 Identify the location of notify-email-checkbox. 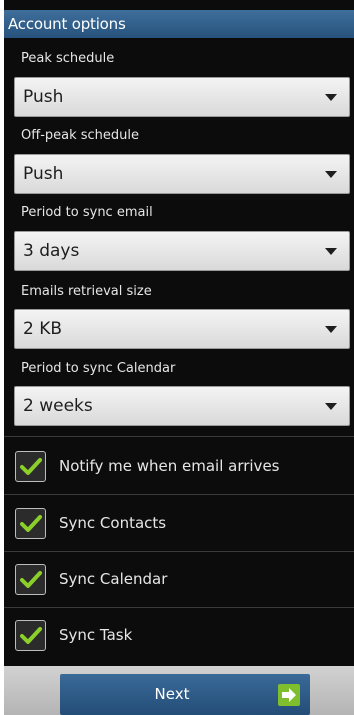
(30, 466).